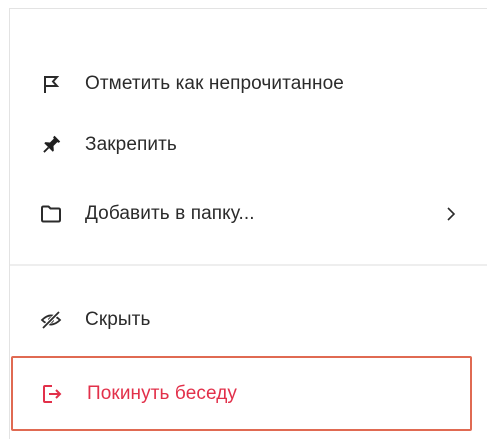  I want to click on menu-item-mark-unread: Отметить как непрочитанное, so click(248, 84).